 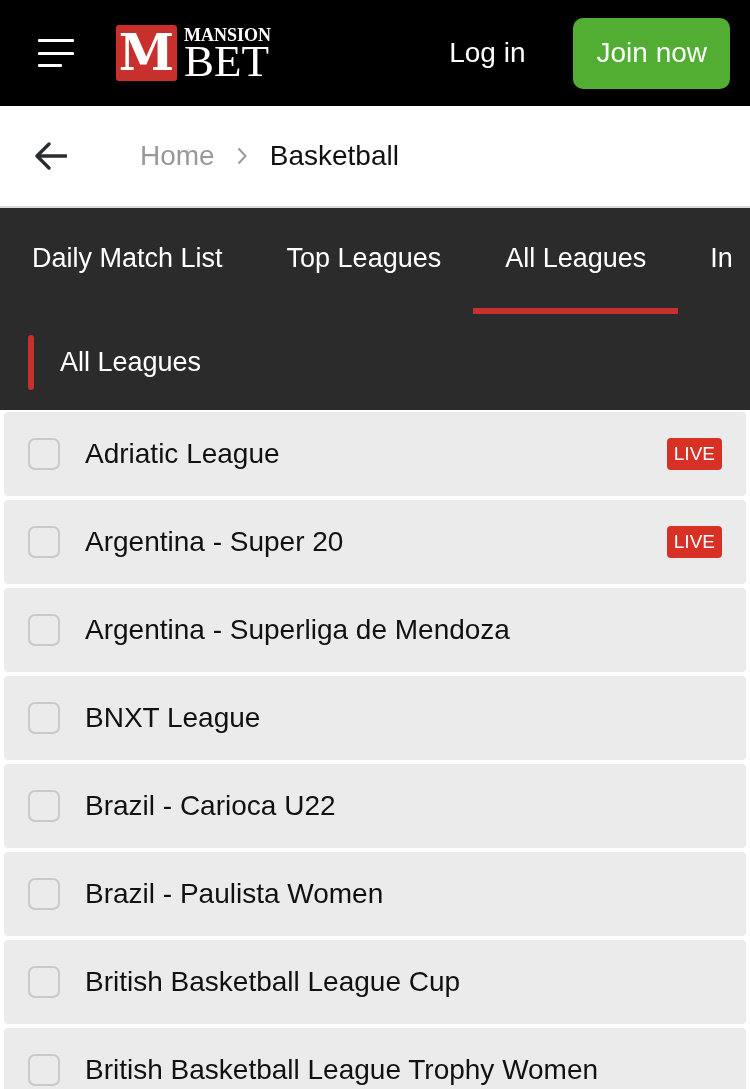 What do you see at coordinates (298, 630) in the screenshot?
I see `league-name: Argentina - Superliga de Mendoza` at bounding box center [298, 630].